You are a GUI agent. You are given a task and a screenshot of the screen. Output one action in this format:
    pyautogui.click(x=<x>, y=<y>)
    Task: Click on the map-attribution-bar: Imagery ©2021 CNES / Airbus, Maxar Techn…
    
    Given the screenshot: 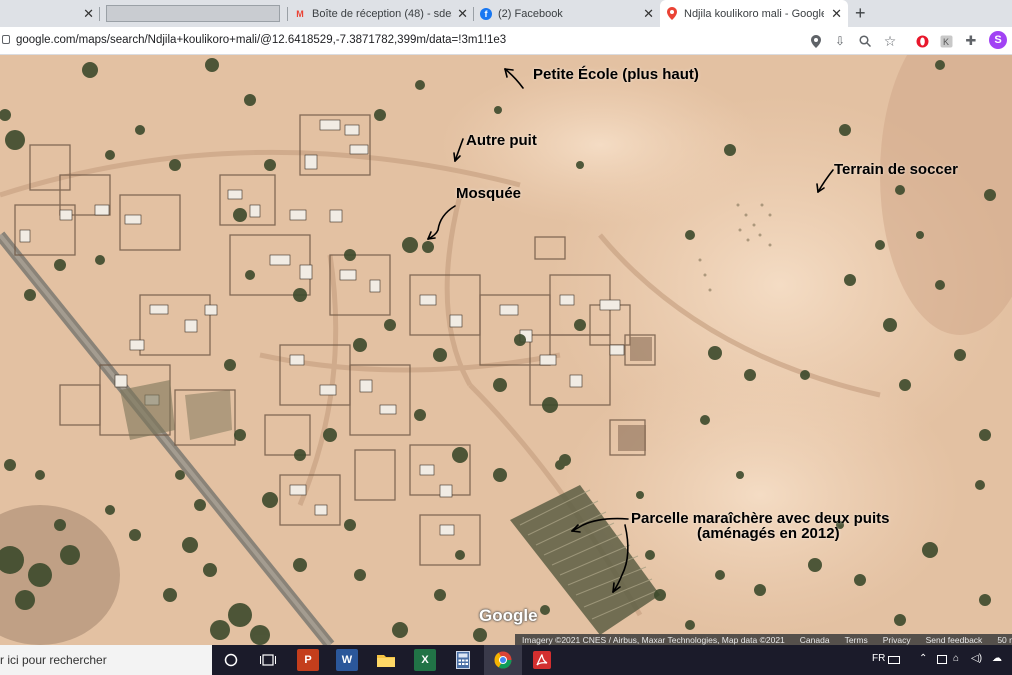 What is the action you would take?
    pyautogui.click(x=763, y=639)
    